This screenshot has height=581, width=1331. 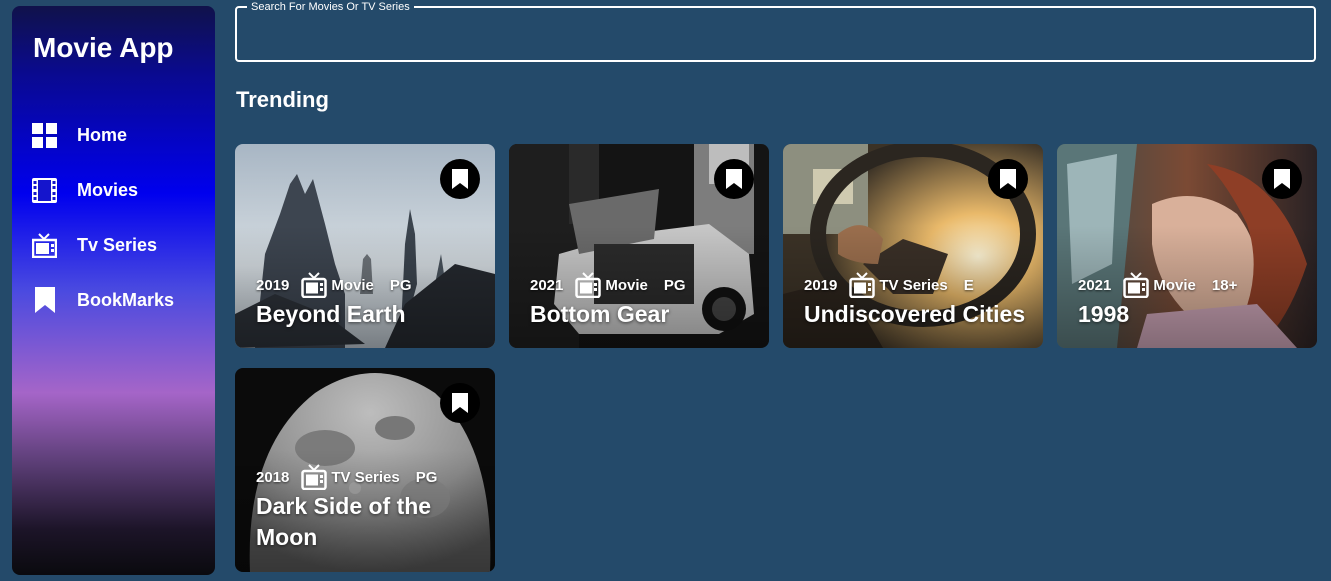 I want to click on card-meta: 2021 Movie PG, so click(x=608, y=285).